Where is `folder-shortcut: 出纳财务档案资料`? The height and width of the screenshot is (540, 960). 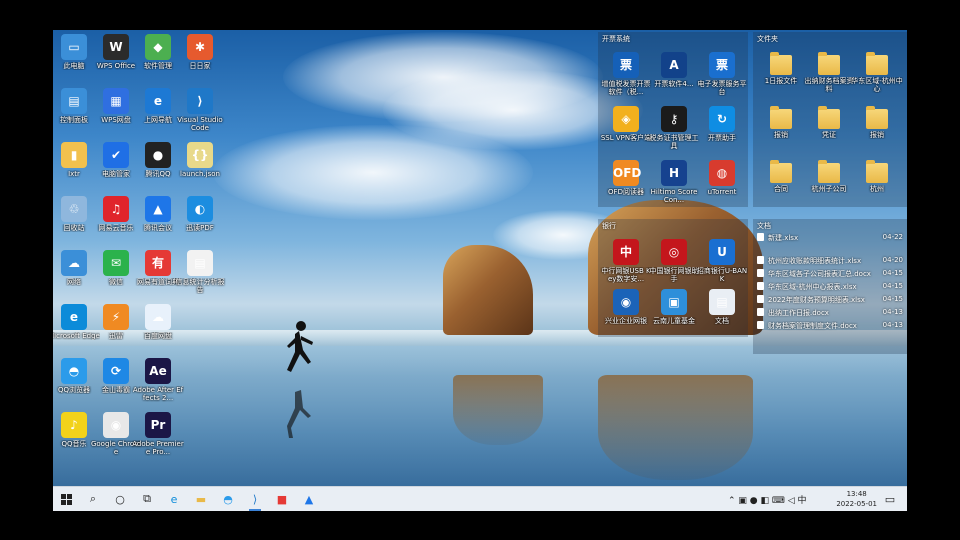 folder-shortcut: 出纳财务档案资料 is located at coordinates (829, 72).